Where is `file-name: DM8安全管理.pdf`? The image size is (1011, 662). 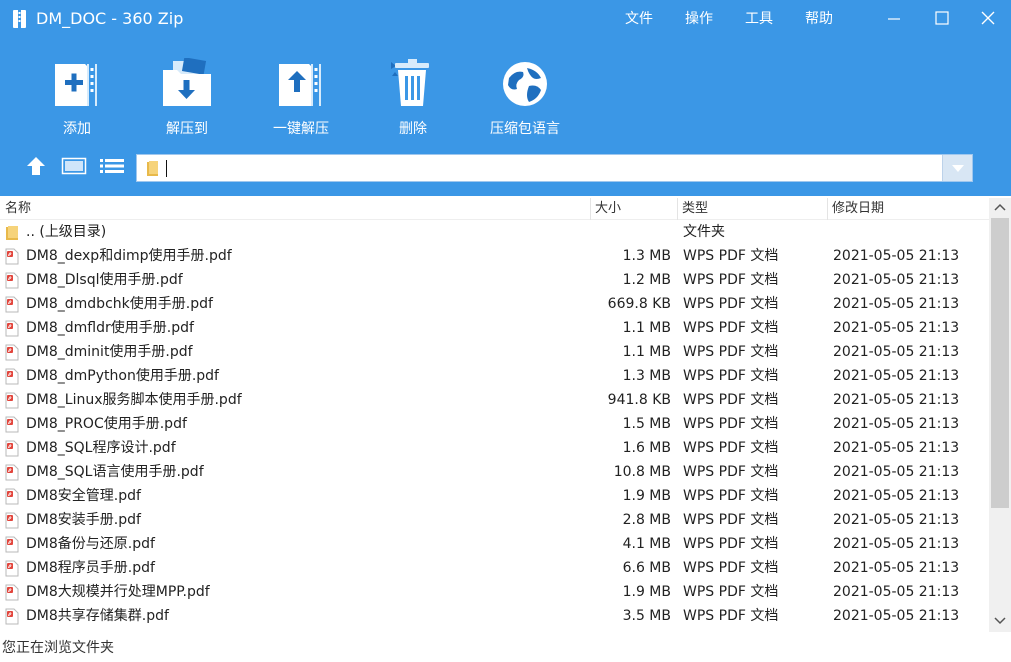 file-name: DM8安全管理.pdf is located at coordinates (83, 496).